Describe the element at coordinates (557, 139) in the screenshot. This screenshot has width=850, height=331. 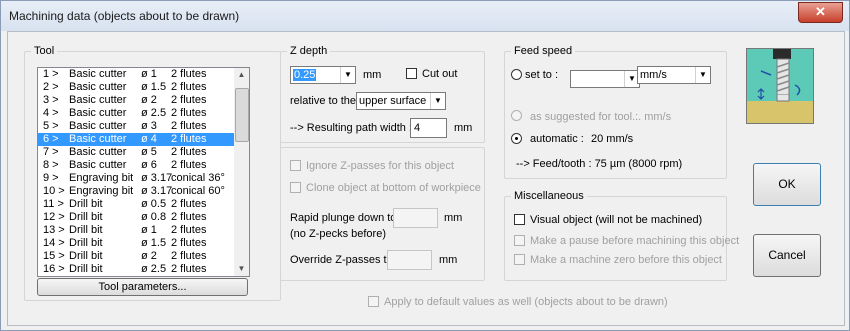
I see `automatic-label: automatic :` at that location.